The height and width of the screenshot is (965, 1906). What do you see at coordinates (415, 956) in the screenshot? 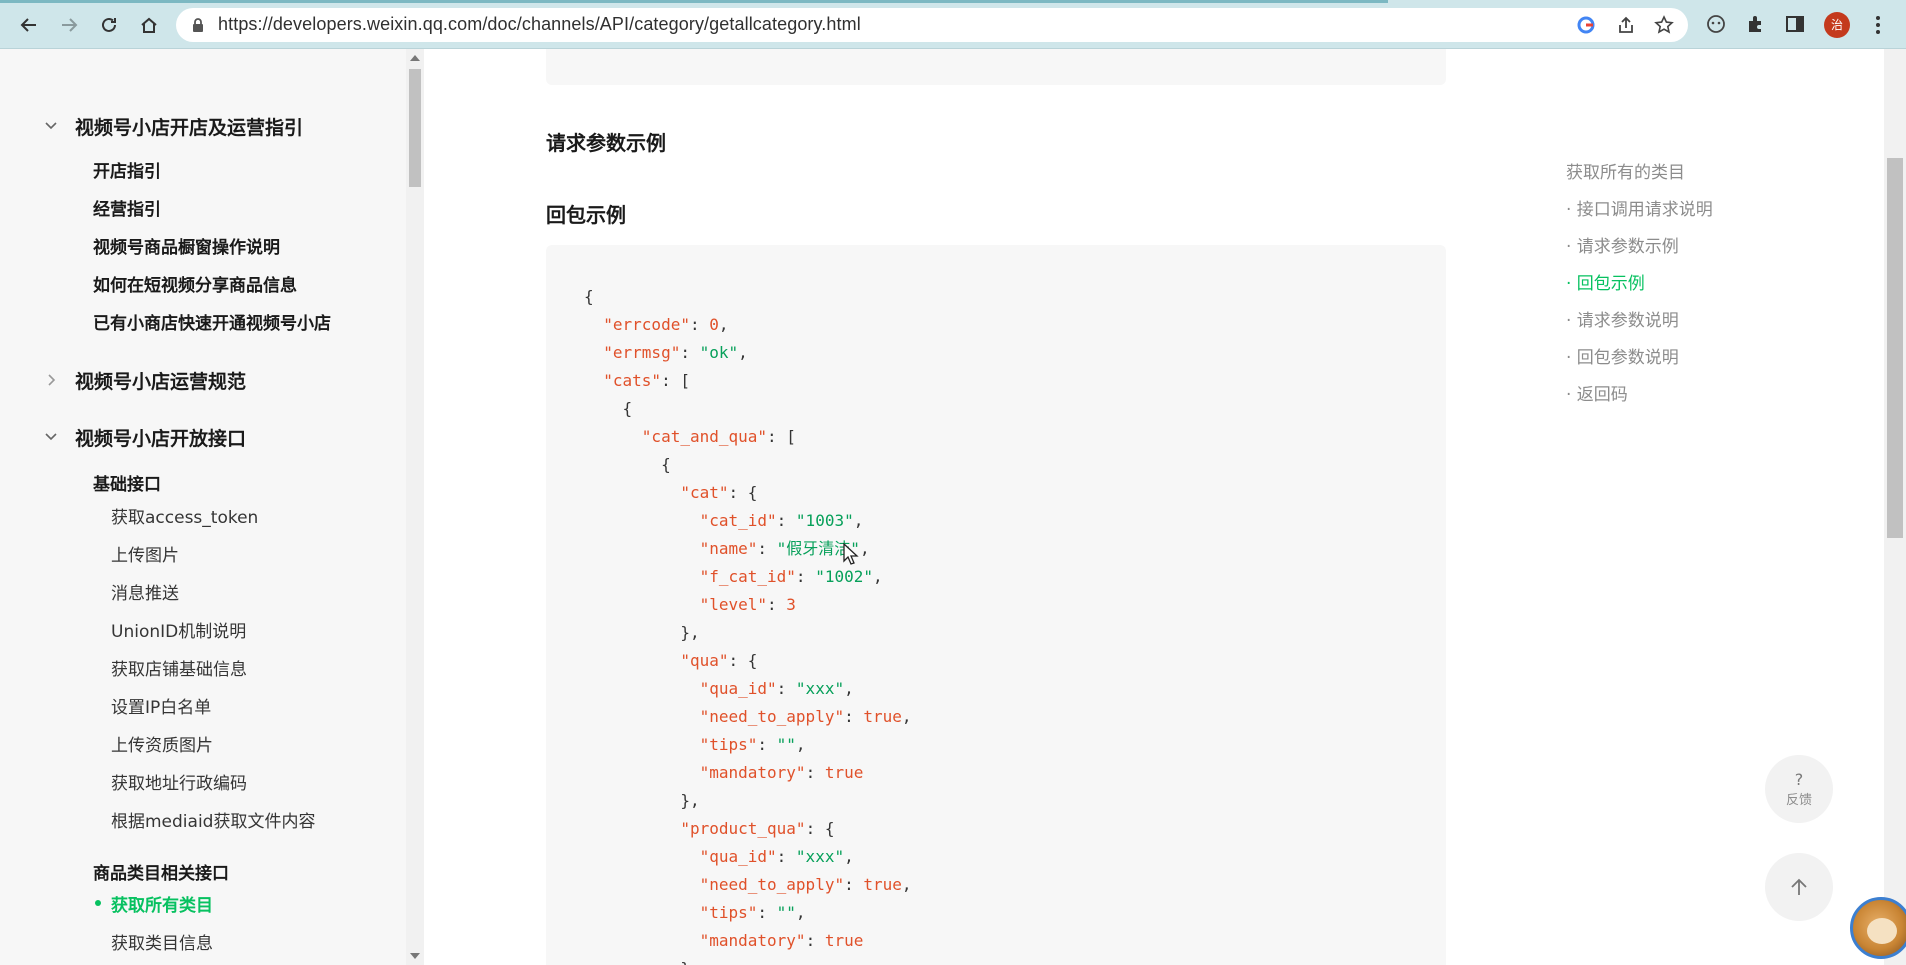
I see `scroll-down-arrow-icon` at bounding box center [415, 956].